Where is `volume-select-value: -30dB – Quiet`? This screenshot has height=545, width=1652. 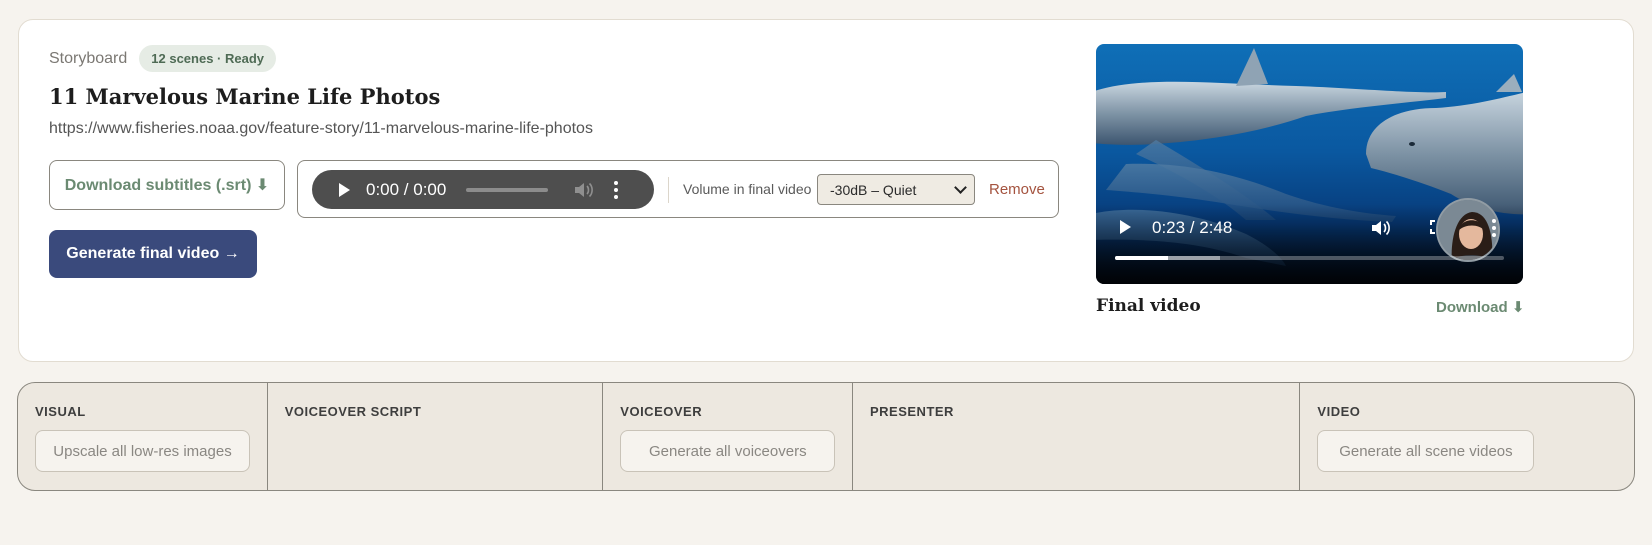
volume-select-value: -30dB – Quiet is located at coordinates (873, 189).